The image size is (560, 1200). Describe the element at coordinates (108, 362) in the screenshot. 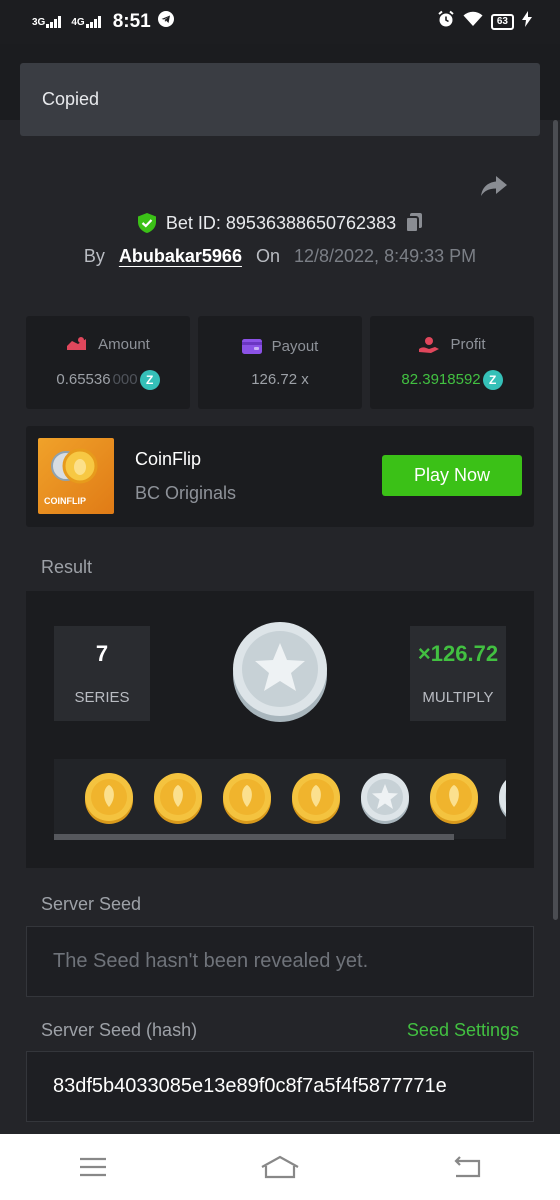

I see `amount-stat: Amount 0.65536 000 Z` at that location.